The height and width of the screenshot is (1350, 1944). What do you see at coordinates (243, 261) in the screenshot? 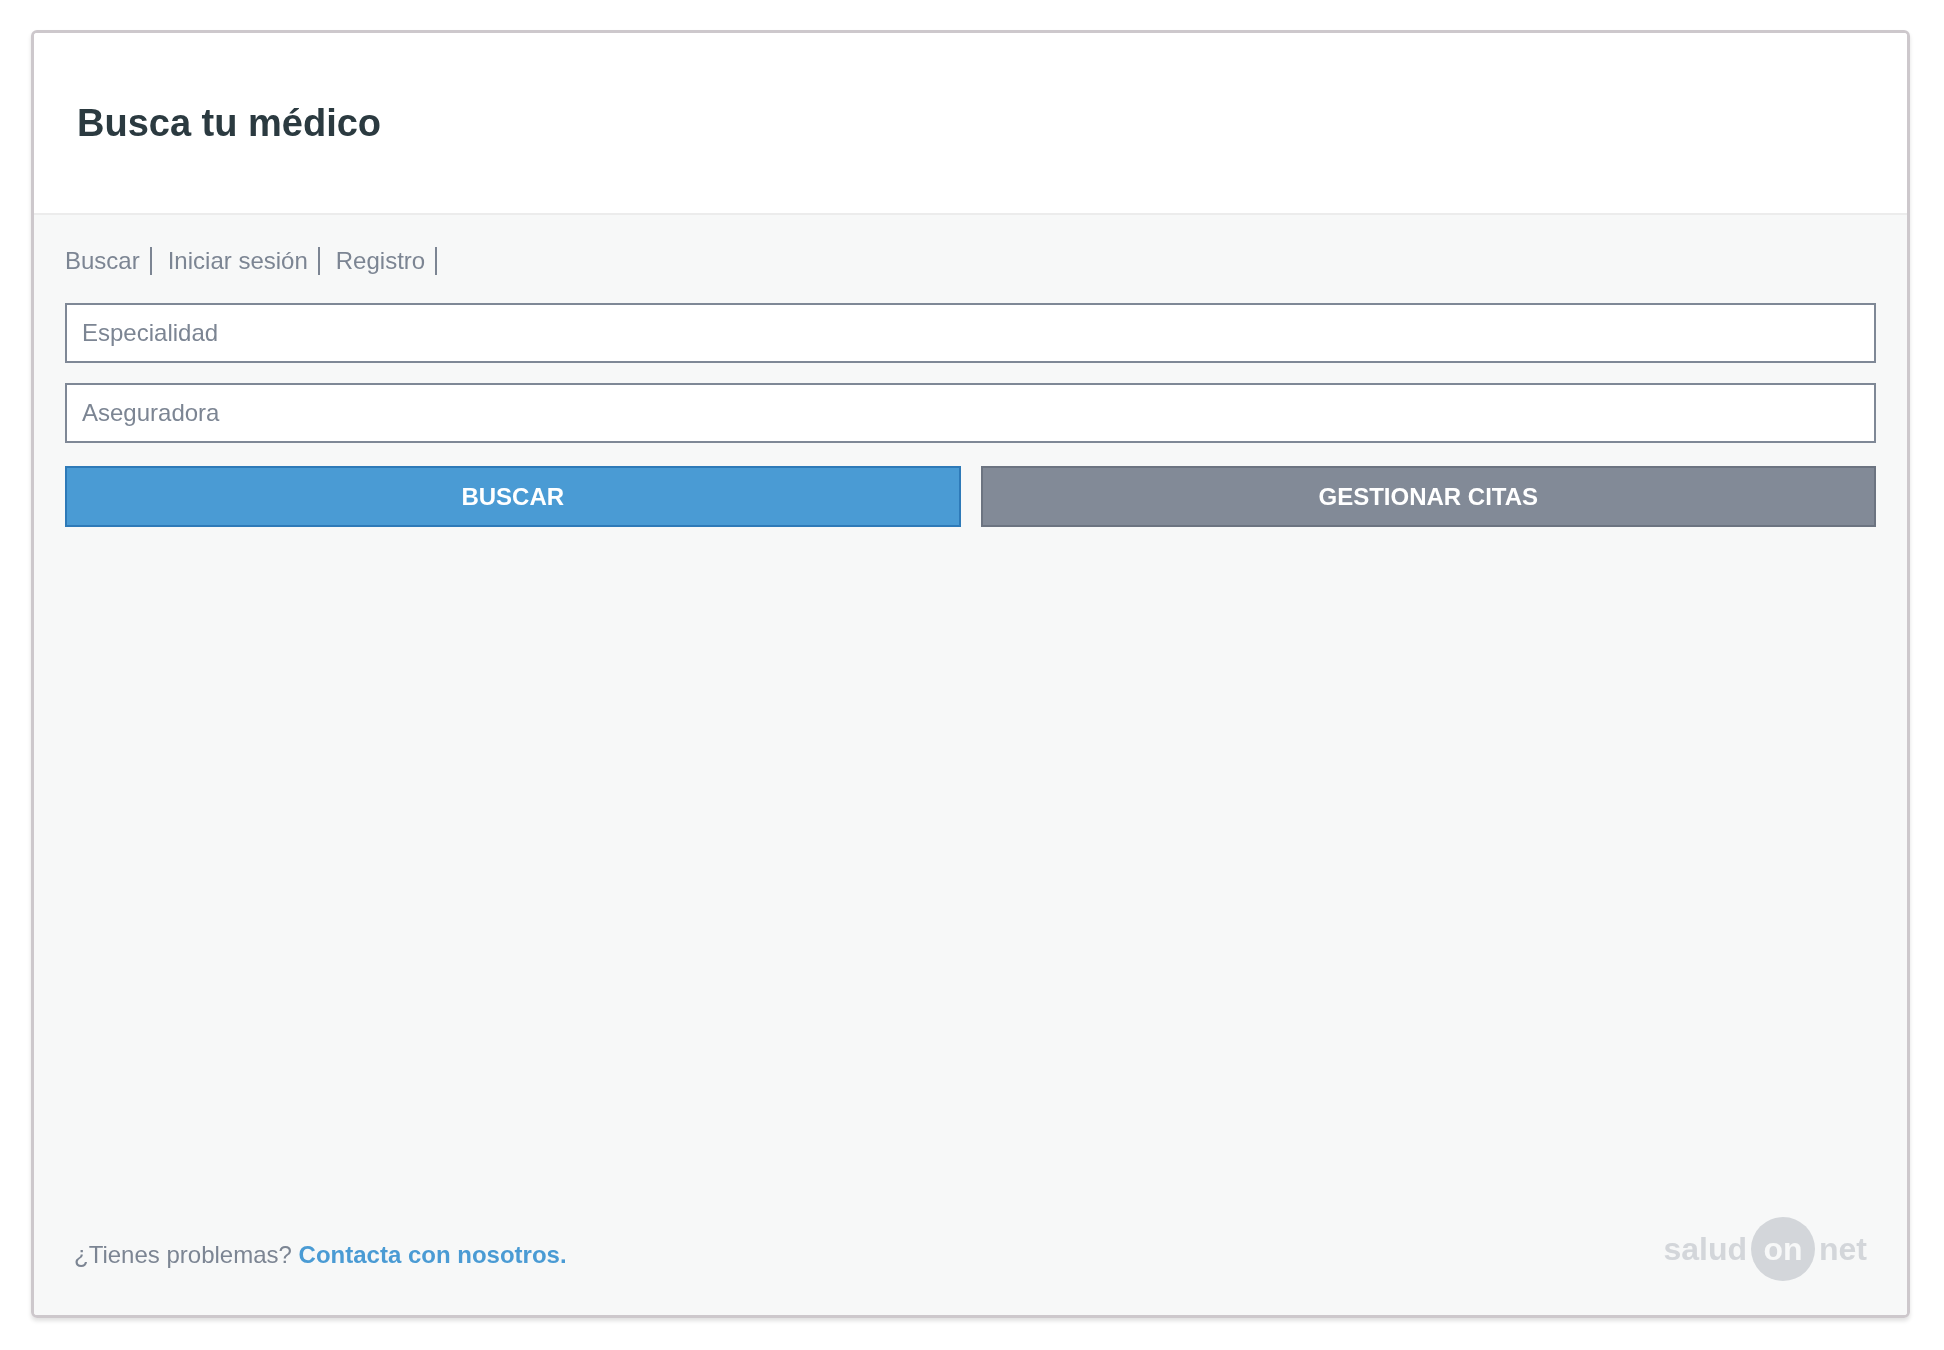
I see `nav-link: Iniciar sesión` at bounding box center [243, 261].